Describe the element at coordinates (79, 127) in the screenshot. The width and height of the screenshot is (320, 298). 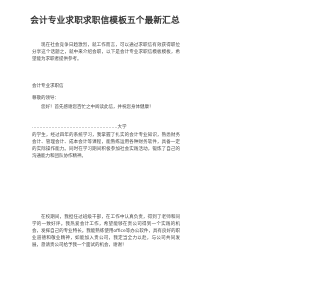
I see `dotted-fill-line: …………………………………………………大学` at that location.